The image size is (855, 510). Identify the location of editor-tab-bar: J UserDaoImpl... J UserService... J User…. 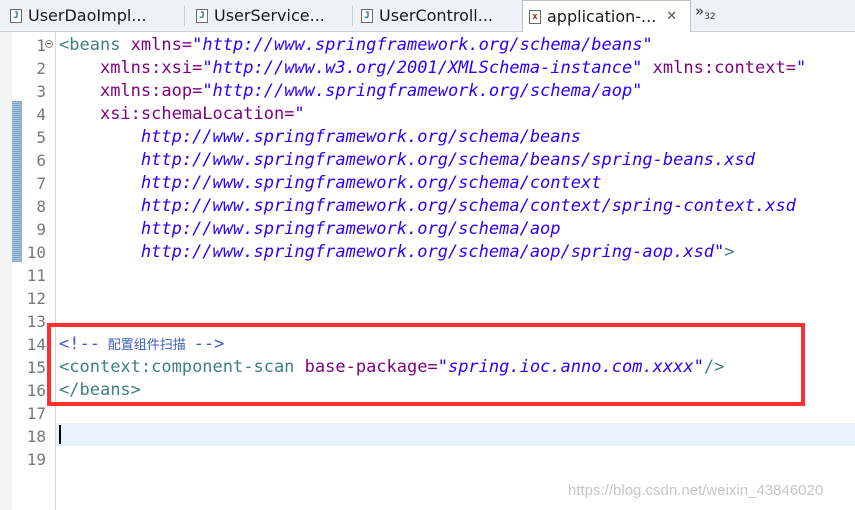
(427, 16).